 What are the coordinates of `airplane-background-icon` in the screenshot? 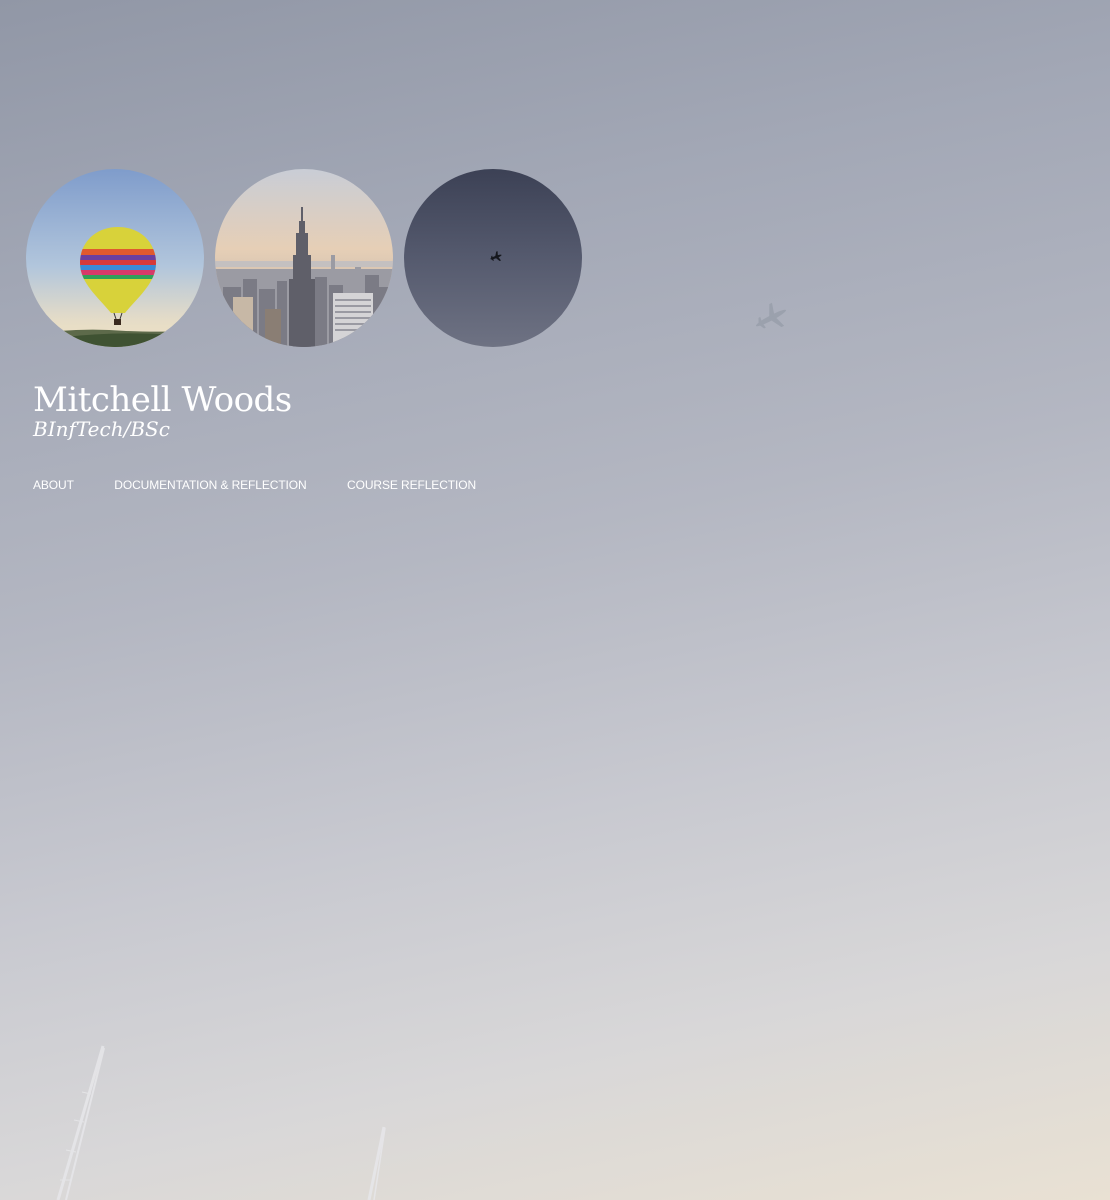 It's located at (771, 315).